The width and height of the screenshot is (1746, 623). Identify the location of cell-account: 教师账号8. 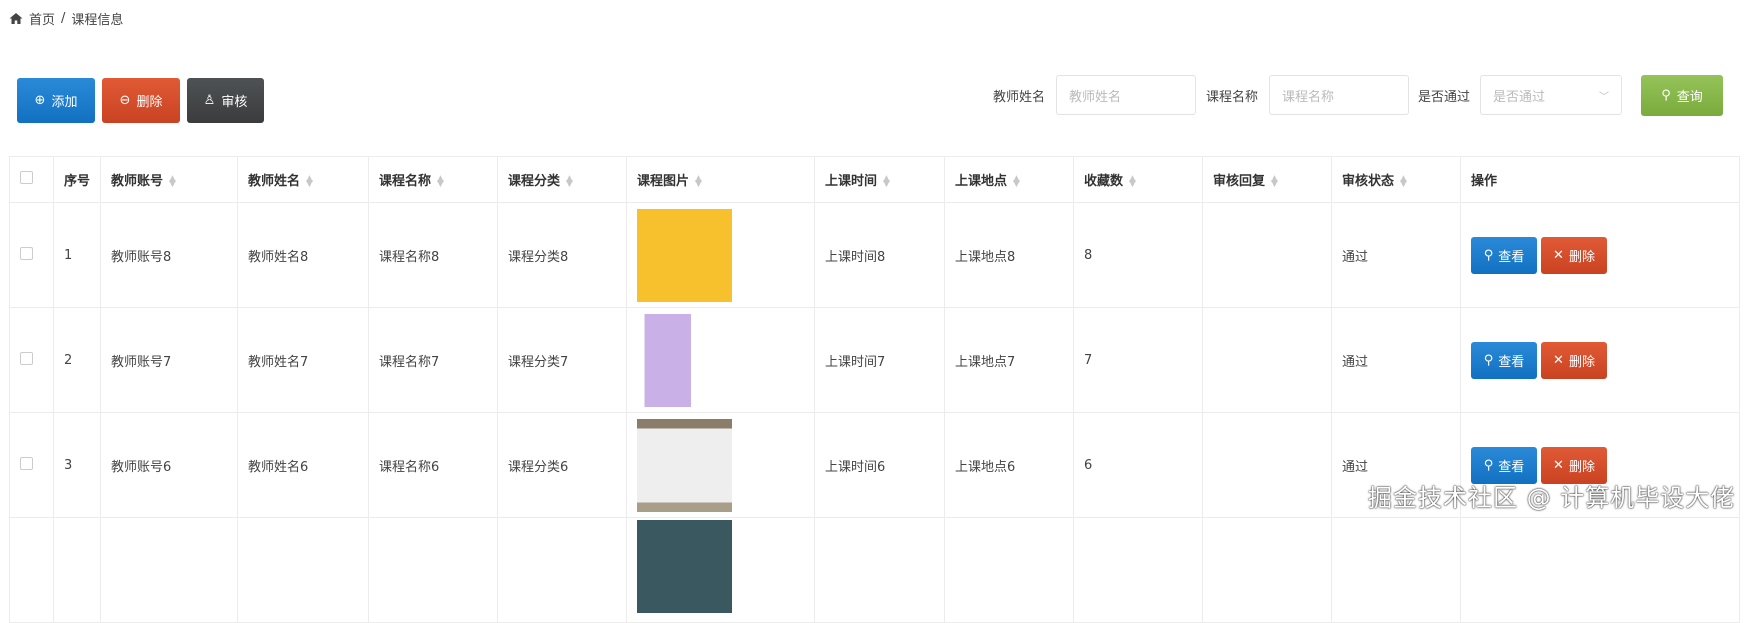
(169, 255).